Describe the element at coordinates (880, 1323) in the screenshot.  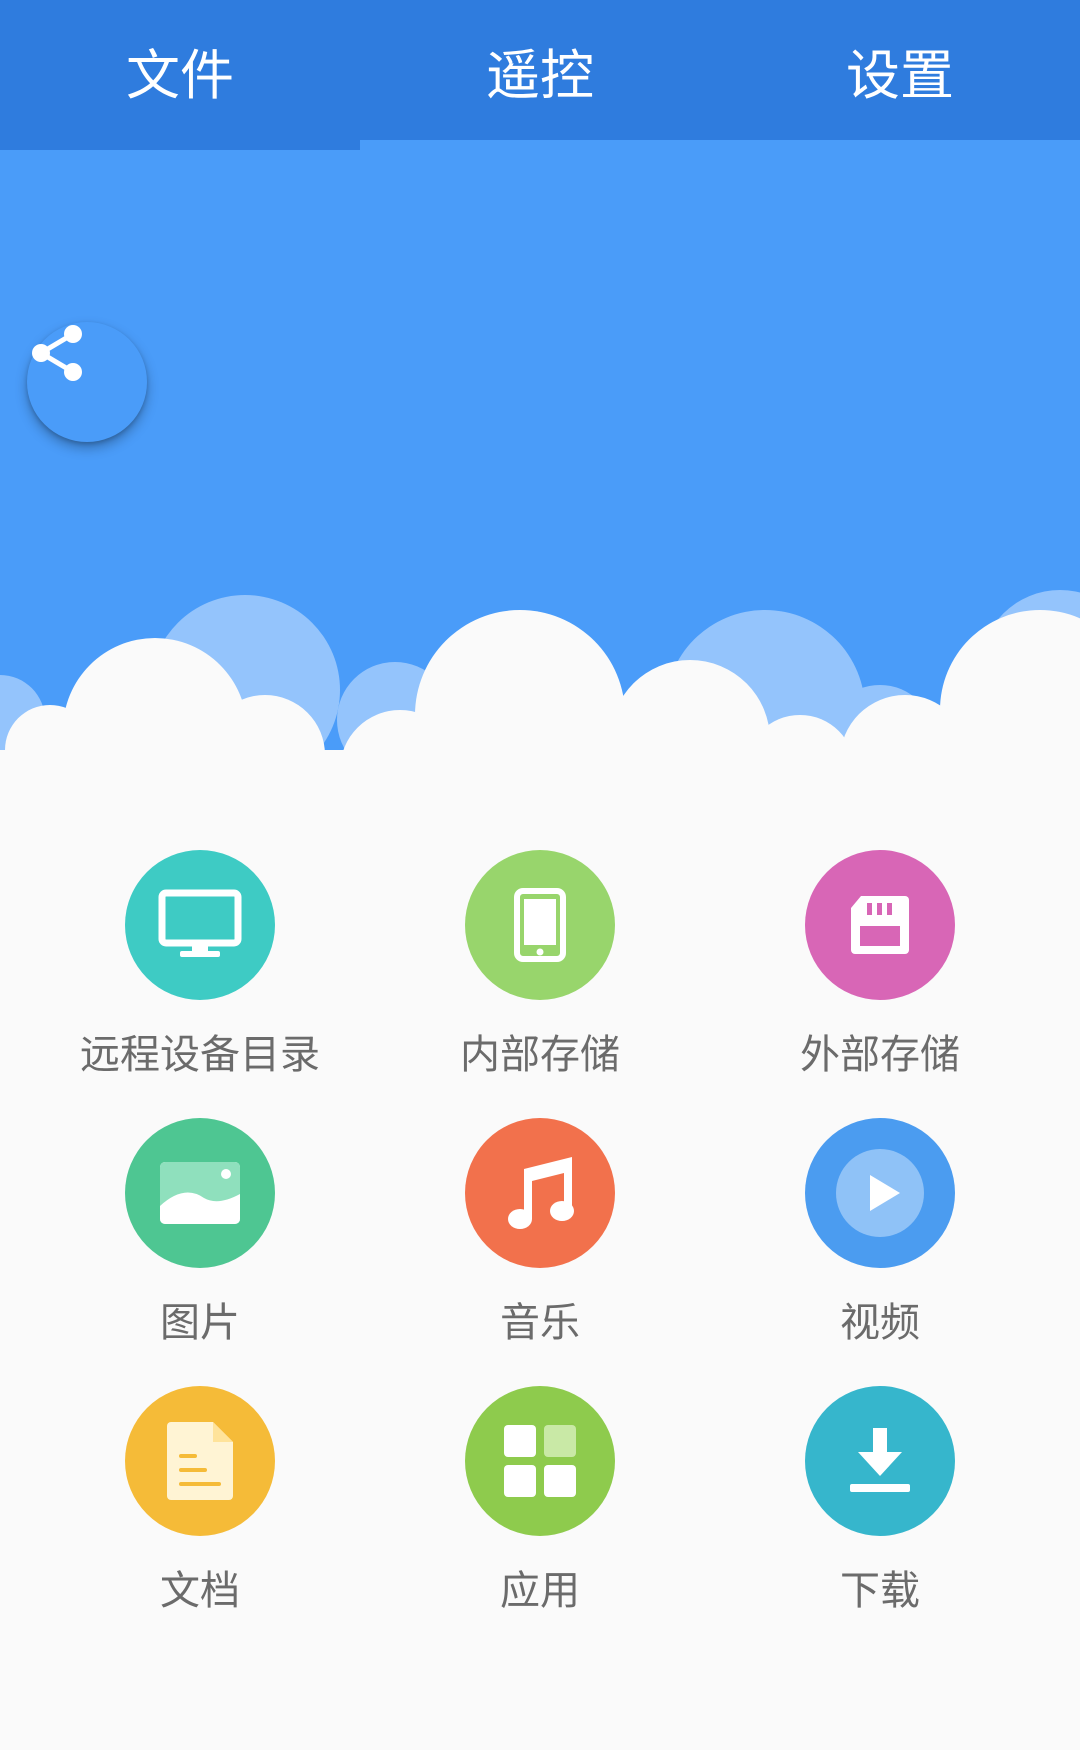
I see `grid-item-label: 视频` at that location.